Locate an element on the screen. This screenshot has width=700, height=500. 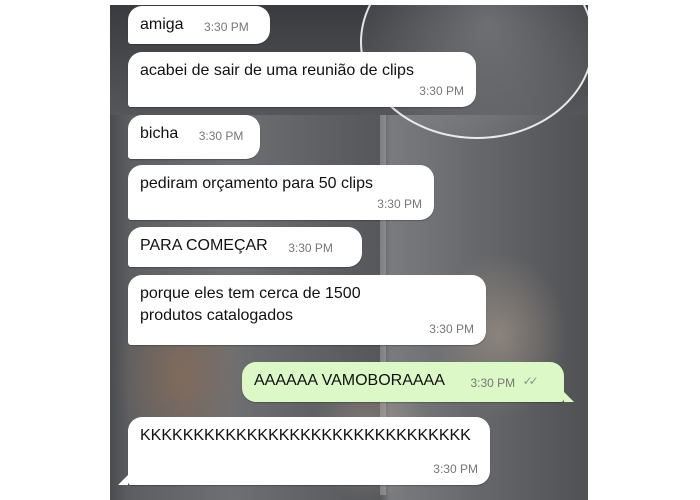
message-bubble-outgoing: AAAAAA VAMOBORAAAA 3:30 PM ✓✓ is located at coordinates (403, 382).